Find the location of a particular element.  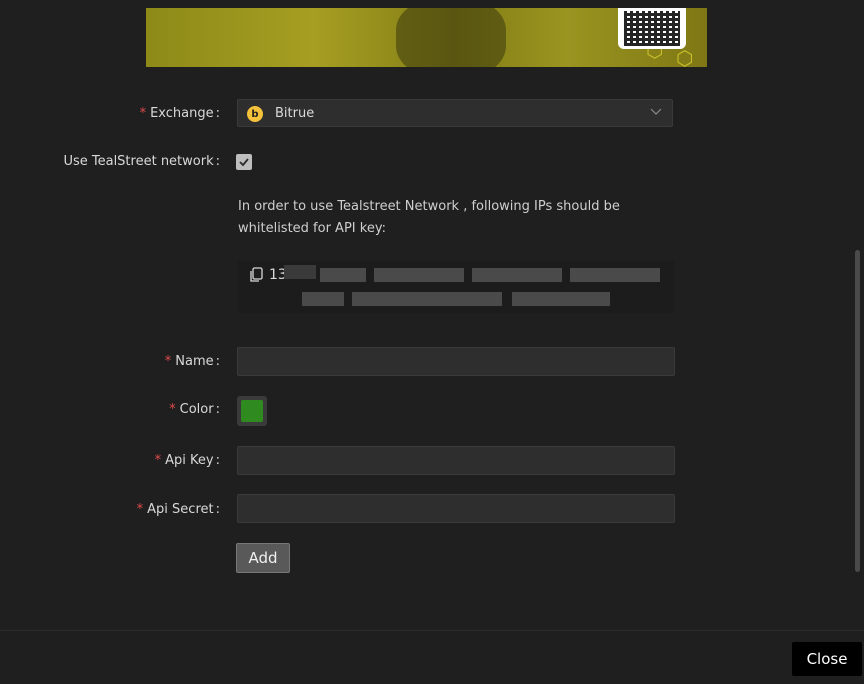

chevron-down-icon is located at coordinates (656, 111).